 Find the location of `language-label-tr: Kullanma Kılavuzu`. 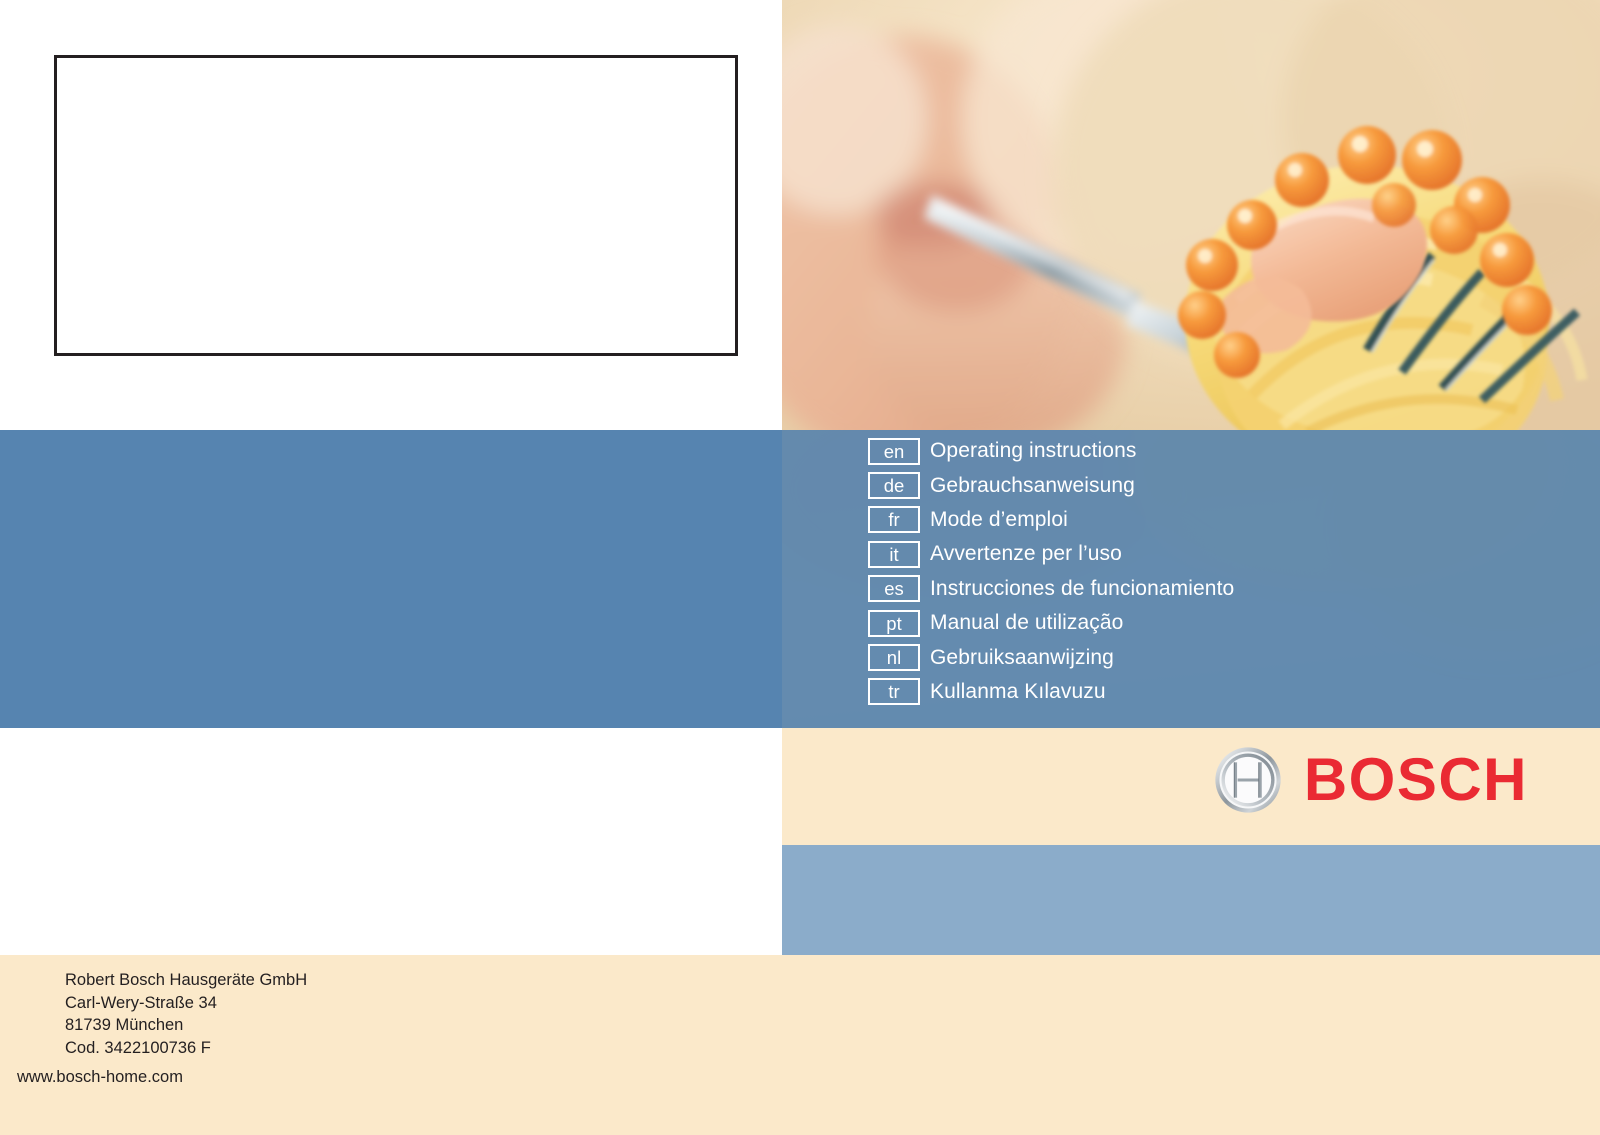

language-label-tr: Kullanma Kılavuzu is located at coordinates (1018, 691).